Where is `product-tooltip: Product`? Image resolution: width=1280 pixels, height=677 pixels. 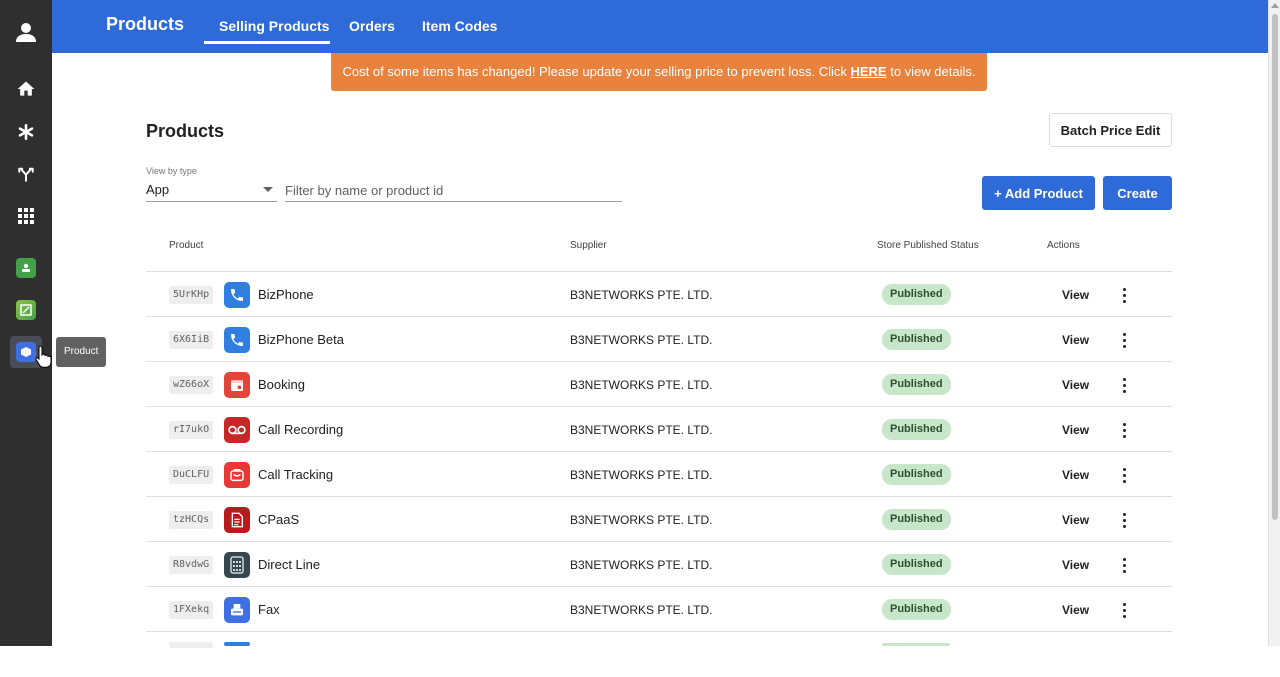 product-tooltip: Product is located at coordinates (81, 352).